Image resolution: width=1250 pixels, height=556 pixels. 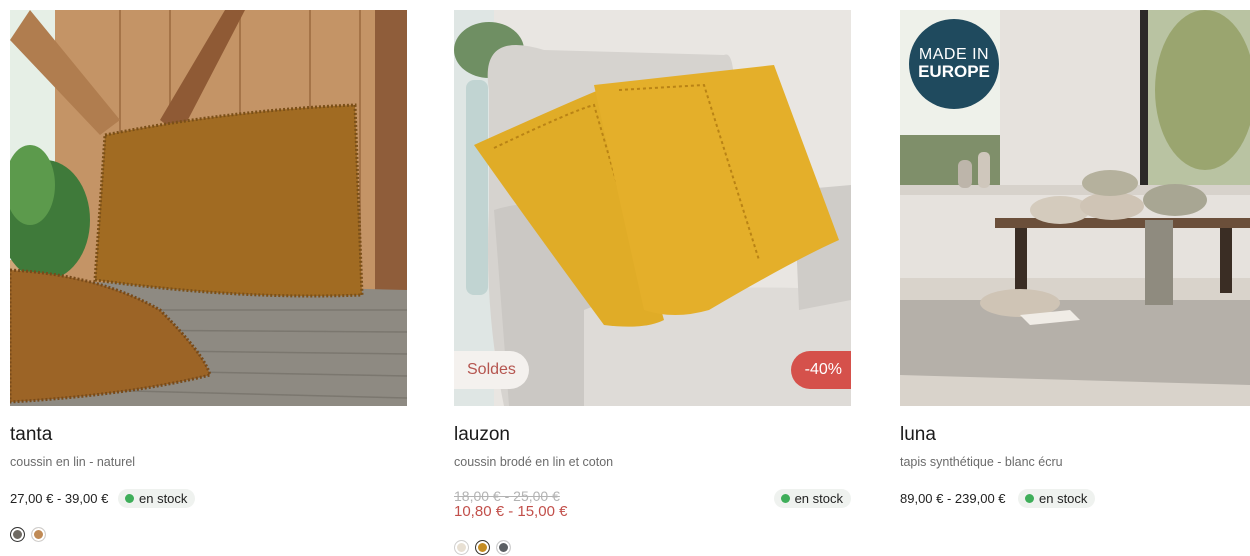 What do you see at coordinates (59, 498) in the screenshot?
I see `product-price: 27,00 € - 39,00 €` at bounding box center [59, 498].